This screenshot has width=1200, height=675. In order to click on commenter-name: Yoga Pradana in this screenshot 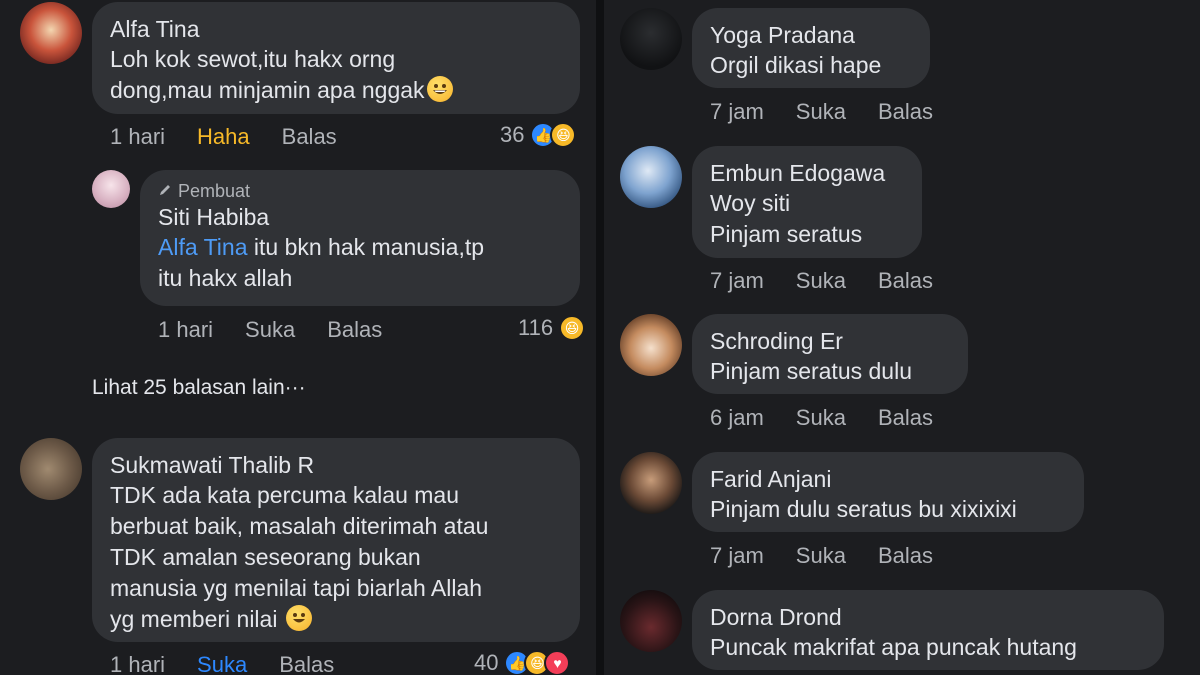, I will do `click(811, 35)`.